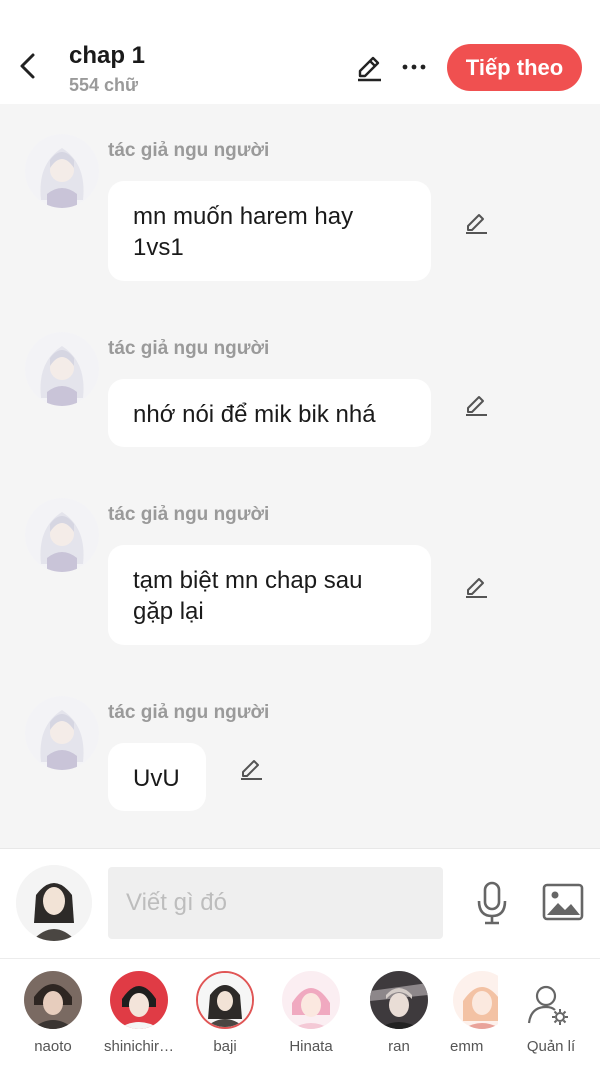  I want to click on current-character-avatar, so click(54, 903).